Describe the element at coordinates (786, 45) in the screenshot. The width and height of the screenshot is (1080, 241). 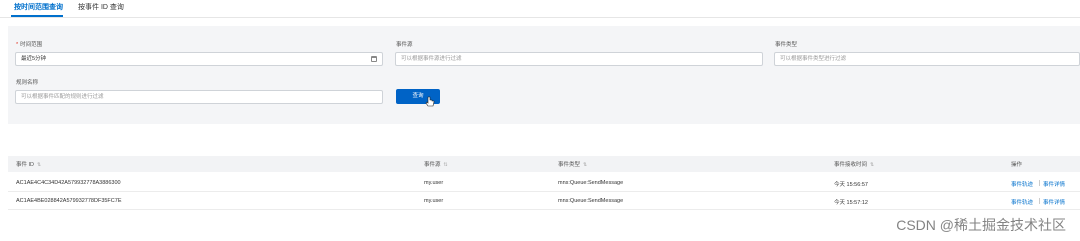
I see `event-type-label: 事件类型` at that location.